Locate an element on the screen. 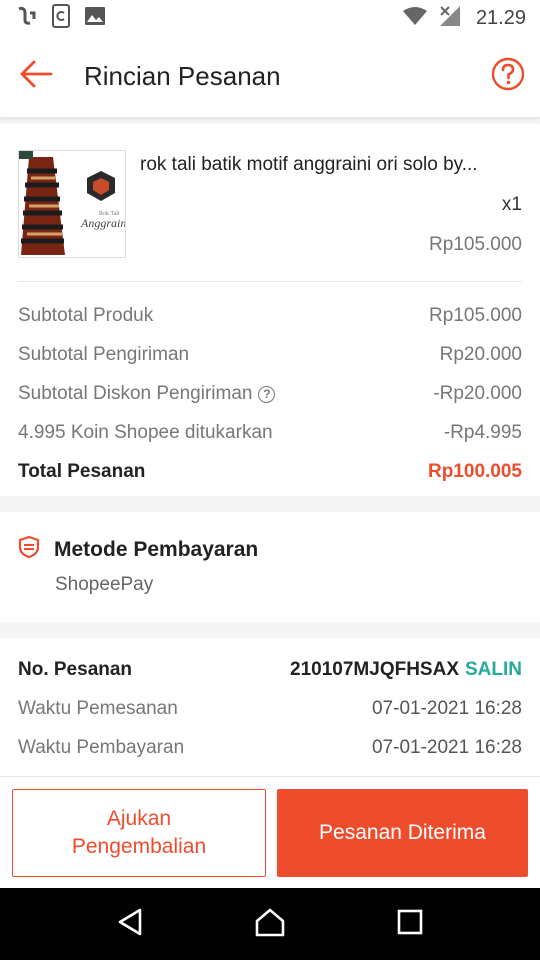 This screenshot has height=960, width=540. back-nav-button is located at coordinates (130, 924).